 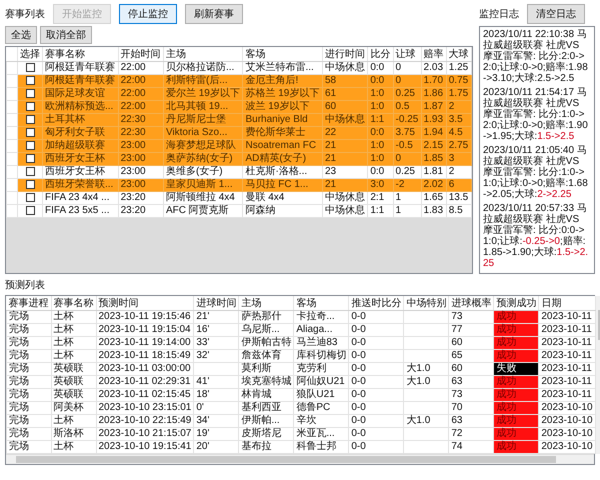 I want to click on column-header: 进球概率, so click(x=471, y=303).